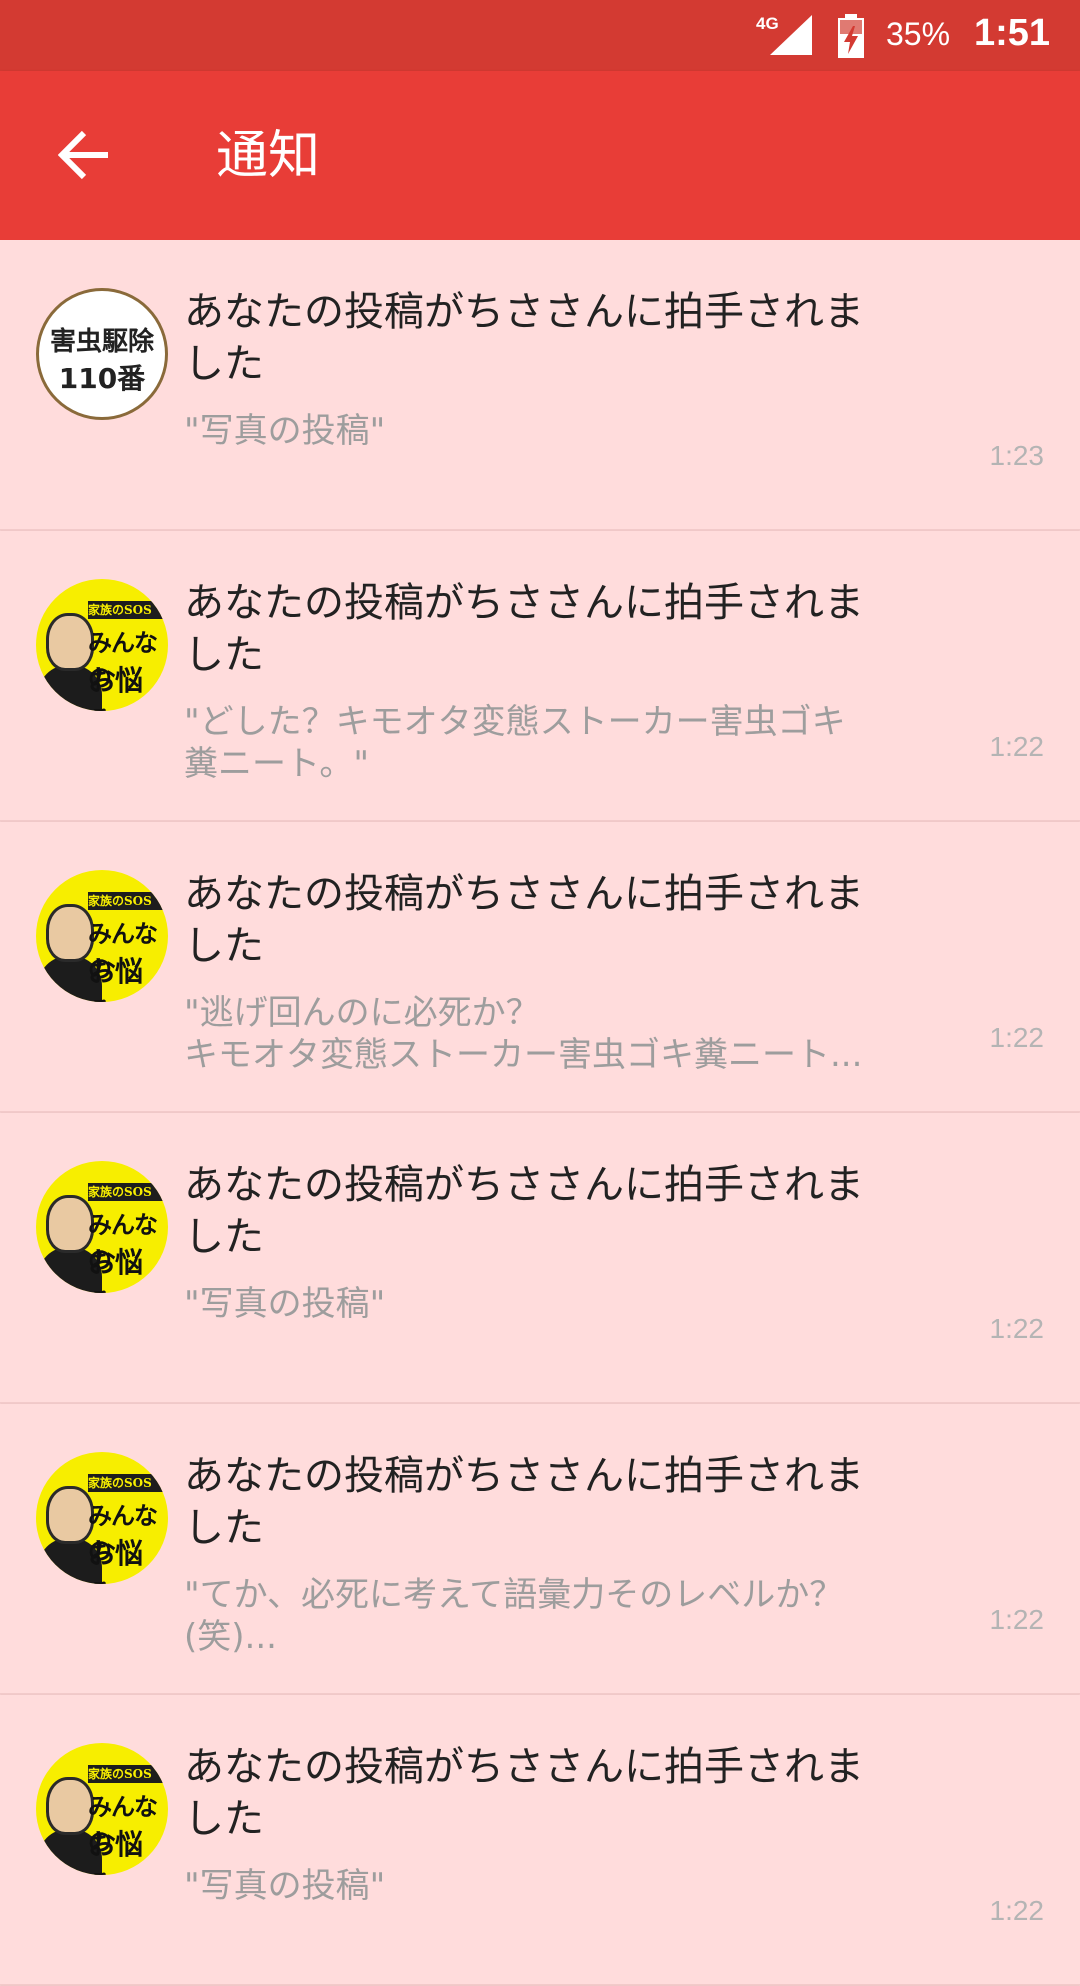  What do you see at coordinates (540, 155) in the screenshot?
I see `app-bar: 通知` at bounding box center [540, 155].